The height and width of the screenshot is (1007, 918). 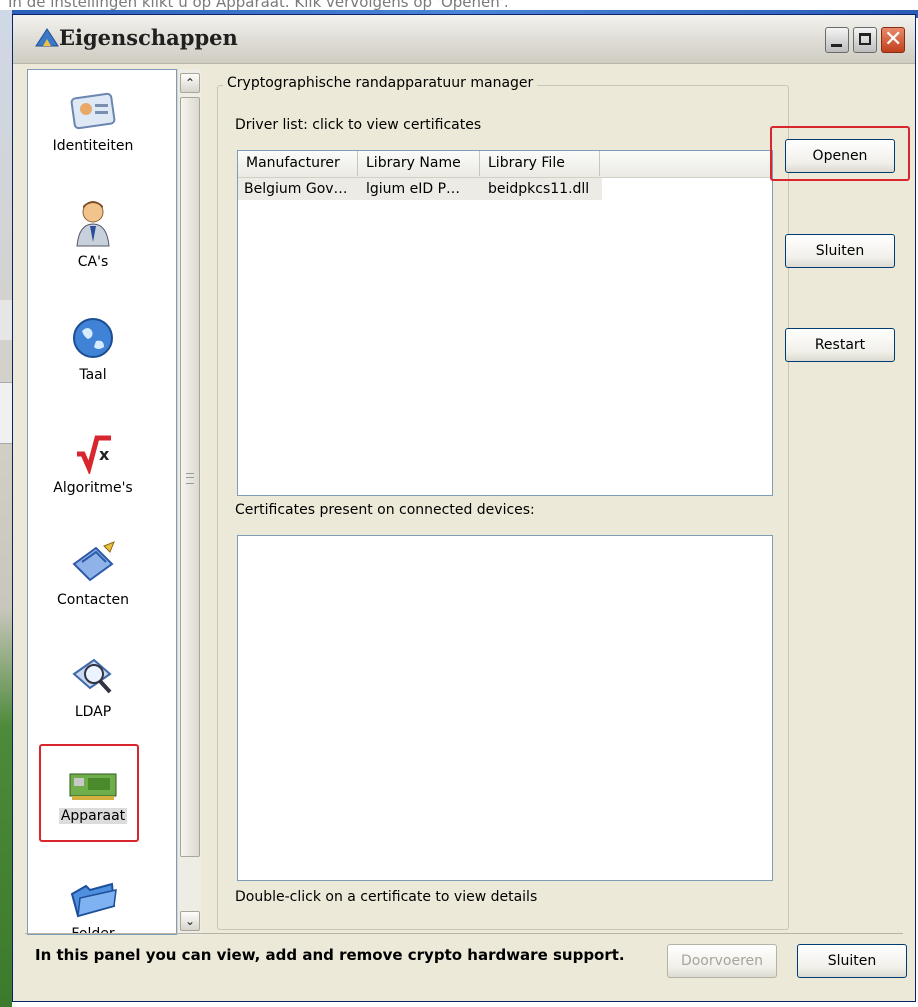 I want to click on sidebar-item-algoritmes: x Algoritme's, so click(x=93, y=463).